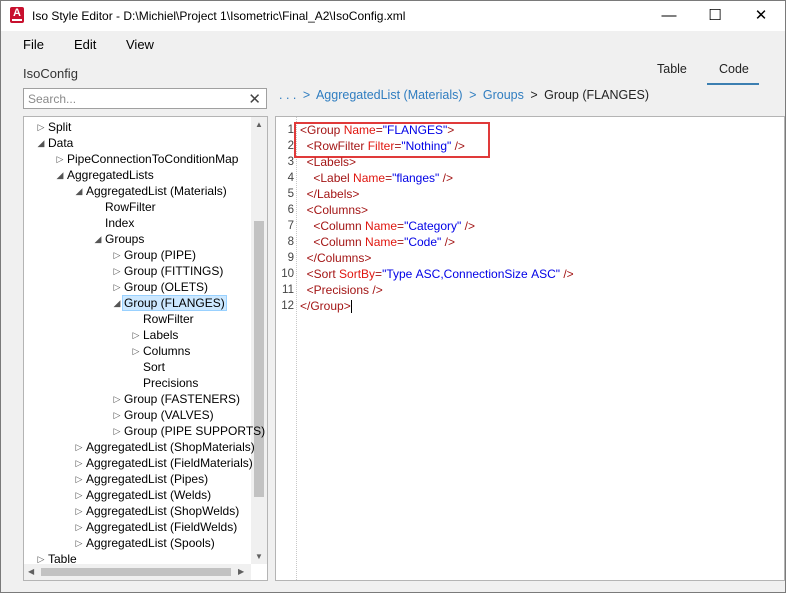  Describe the element at coordinates (136, 572) in the screenshot. I see `tree-horizontal-scroll-thumb` at that location.